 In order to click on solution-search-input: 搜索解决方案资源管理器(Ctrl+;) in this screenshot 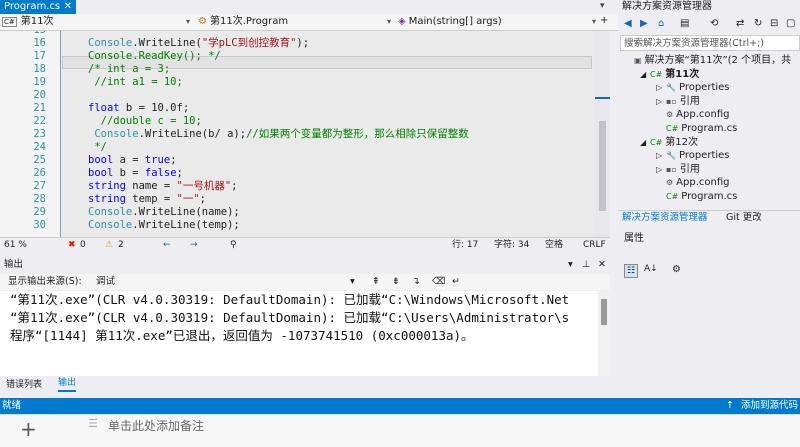, I will do `click(710, 43)`.